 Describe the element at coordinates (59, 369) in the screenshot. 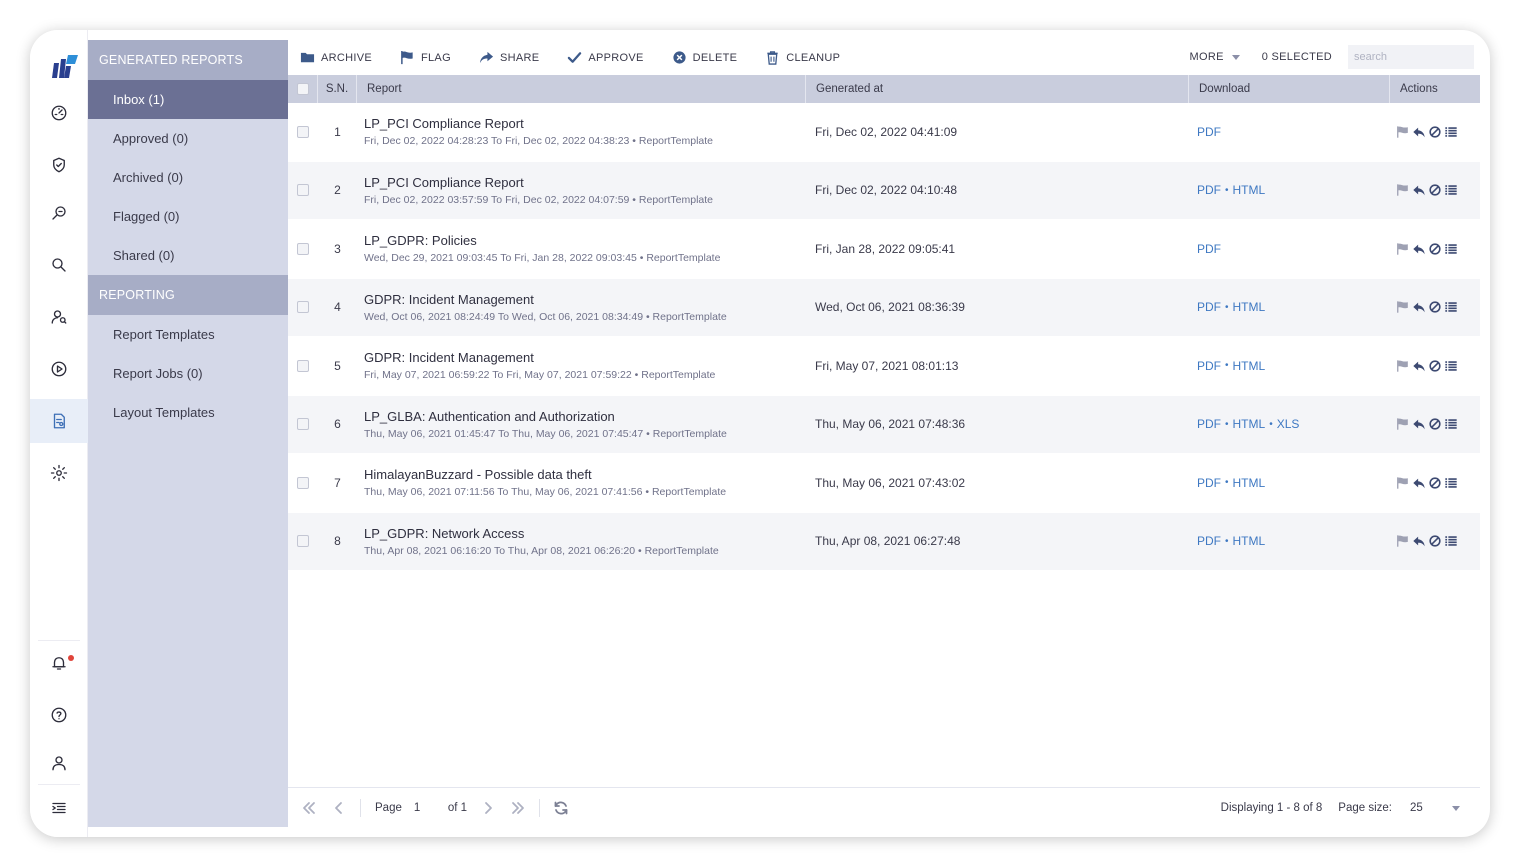

I see `play-circle-icon` at that location.